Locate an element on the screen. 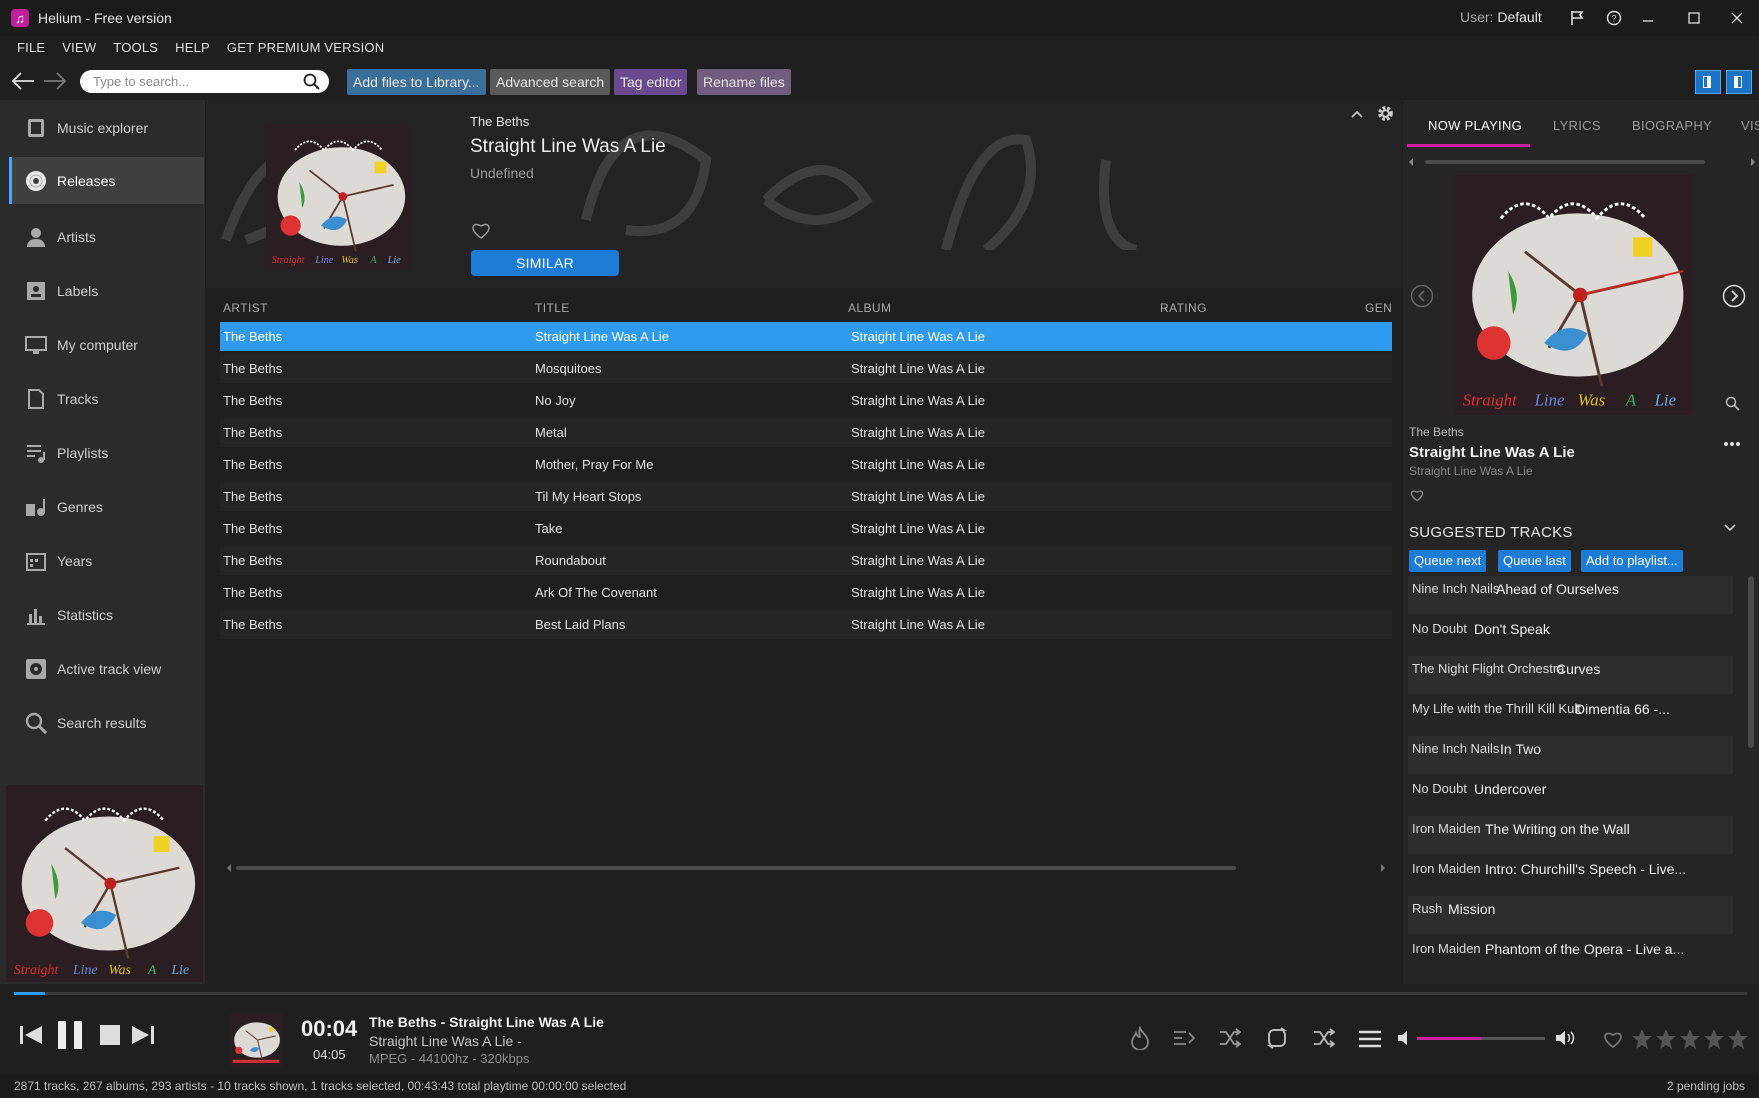 This screenshot has width=1759, height=1098. sidebar-item-years: Years is located at coordinates (106, 560).